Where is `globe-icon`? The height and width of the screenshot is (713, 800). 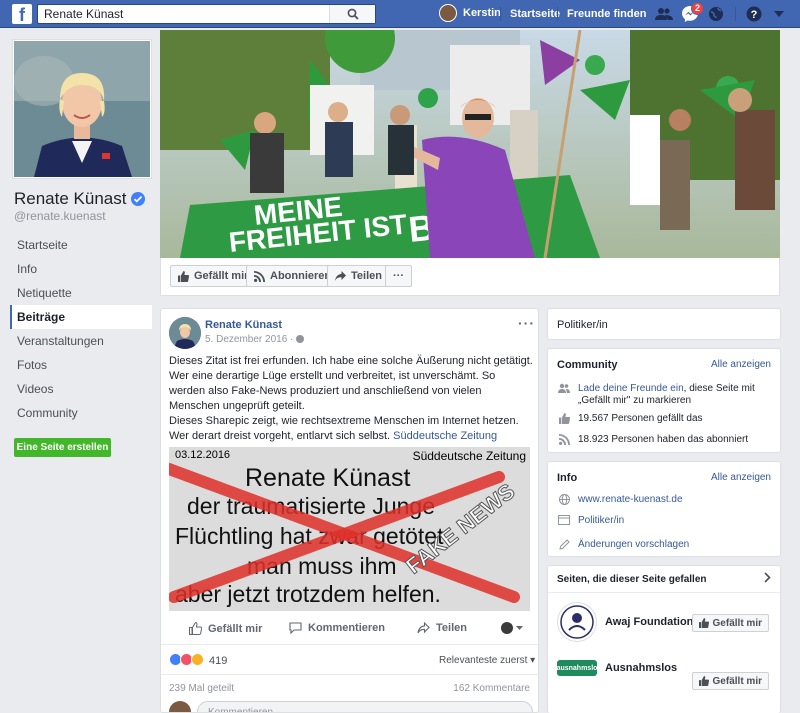
globe-icon is located at coordinates (564, 499).